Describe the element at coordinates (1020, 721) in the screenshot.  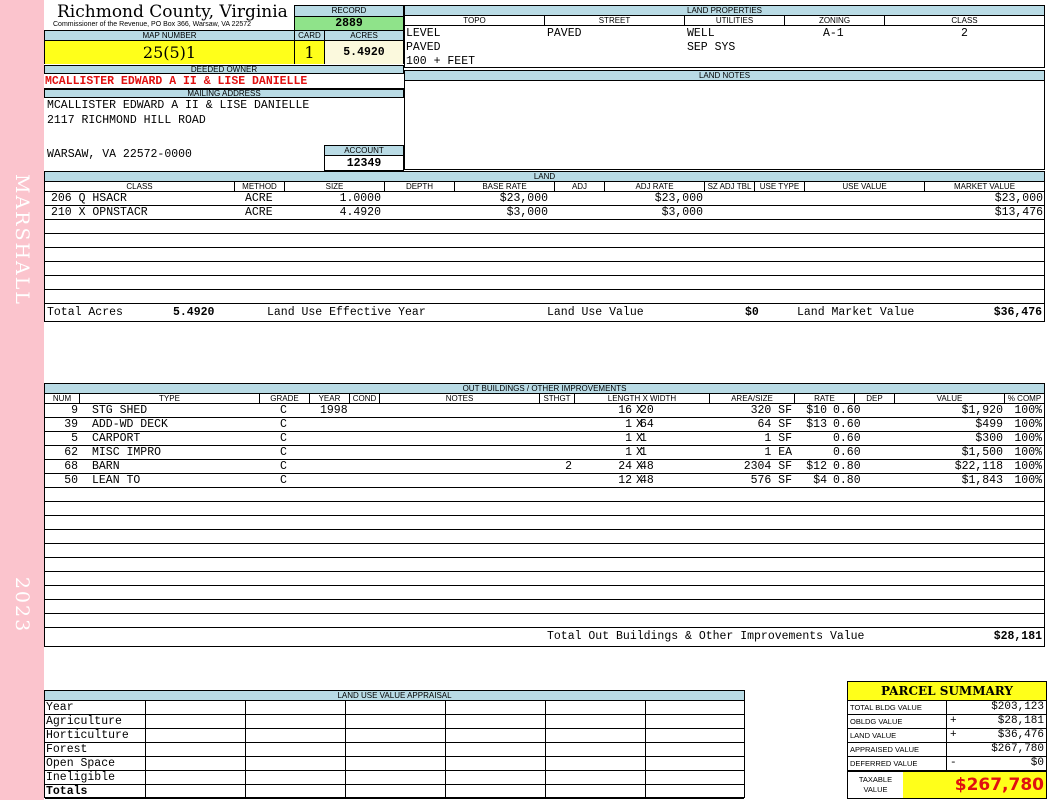
I see `summary-value: $28,181` at that location.